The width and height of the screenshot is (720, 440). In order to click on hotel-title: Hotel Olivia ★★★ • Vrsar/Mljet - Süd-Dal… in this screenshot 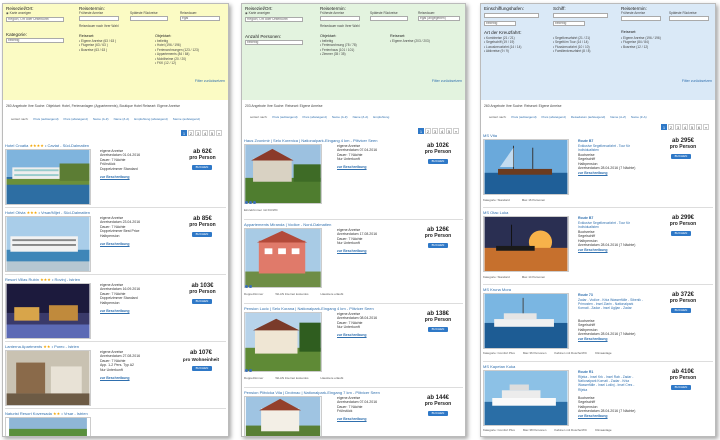, I will do `click(47, 212)`.